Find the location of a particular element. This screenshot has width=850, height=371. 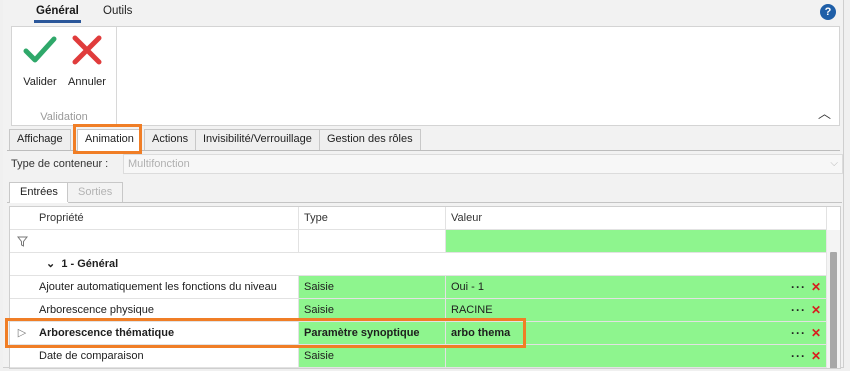

tab-general: Général is located at coordinates (57, 14).